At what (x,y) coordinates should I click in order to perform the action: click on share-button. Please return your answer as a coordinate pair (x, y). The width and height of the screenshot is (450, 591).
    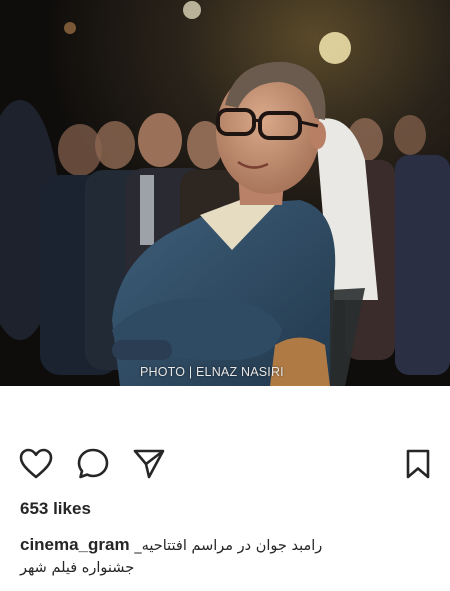
    Looking at the image, I should click on (149, 464).